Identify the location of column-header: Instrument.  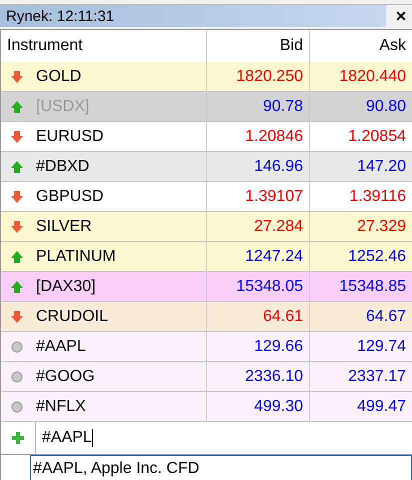
(103, 46).